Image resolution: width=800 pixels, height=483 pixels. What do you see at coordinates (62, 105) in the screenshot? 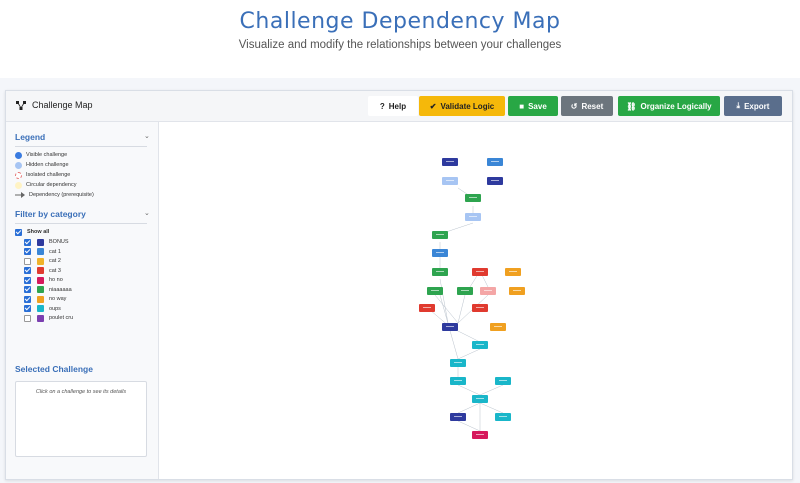
I see `toolbar-title-label: Challenge Map` at bounding box center [62, 105].